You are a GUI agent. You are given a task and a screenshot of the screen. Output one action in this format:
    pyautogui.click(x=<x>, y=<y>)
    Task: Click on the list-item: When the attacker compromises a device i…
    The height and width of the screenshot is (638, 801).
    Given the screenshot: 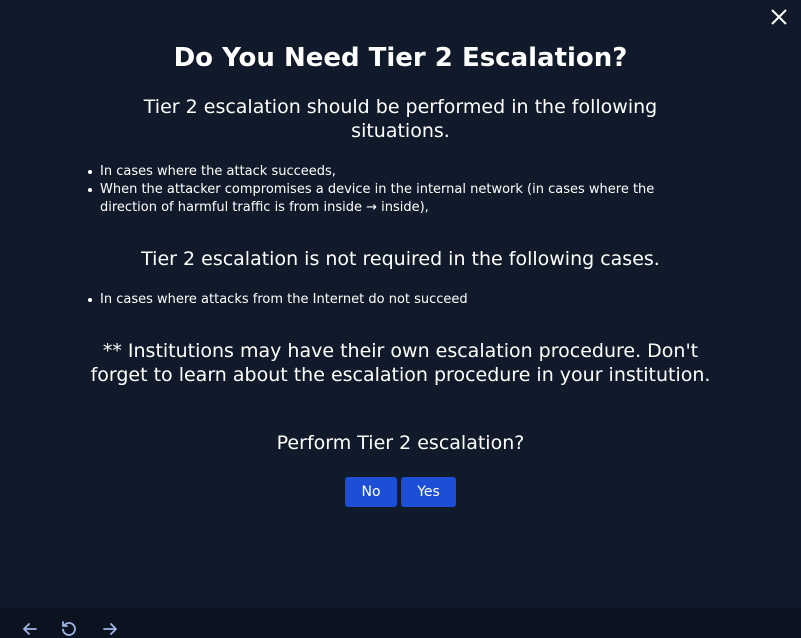 What is the action you would take?
    pyautogui.click(x=396, y=199)
    